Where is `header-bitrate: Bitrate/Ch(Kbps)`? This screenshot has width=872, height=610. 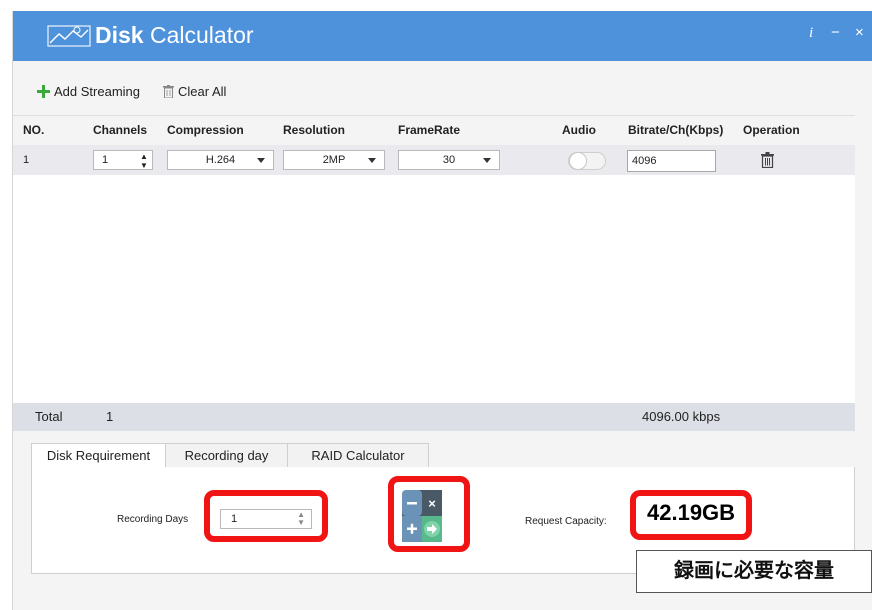 header-bitrate: Bitrate/Ch(Kbps) is located at coordinates (676, 130).